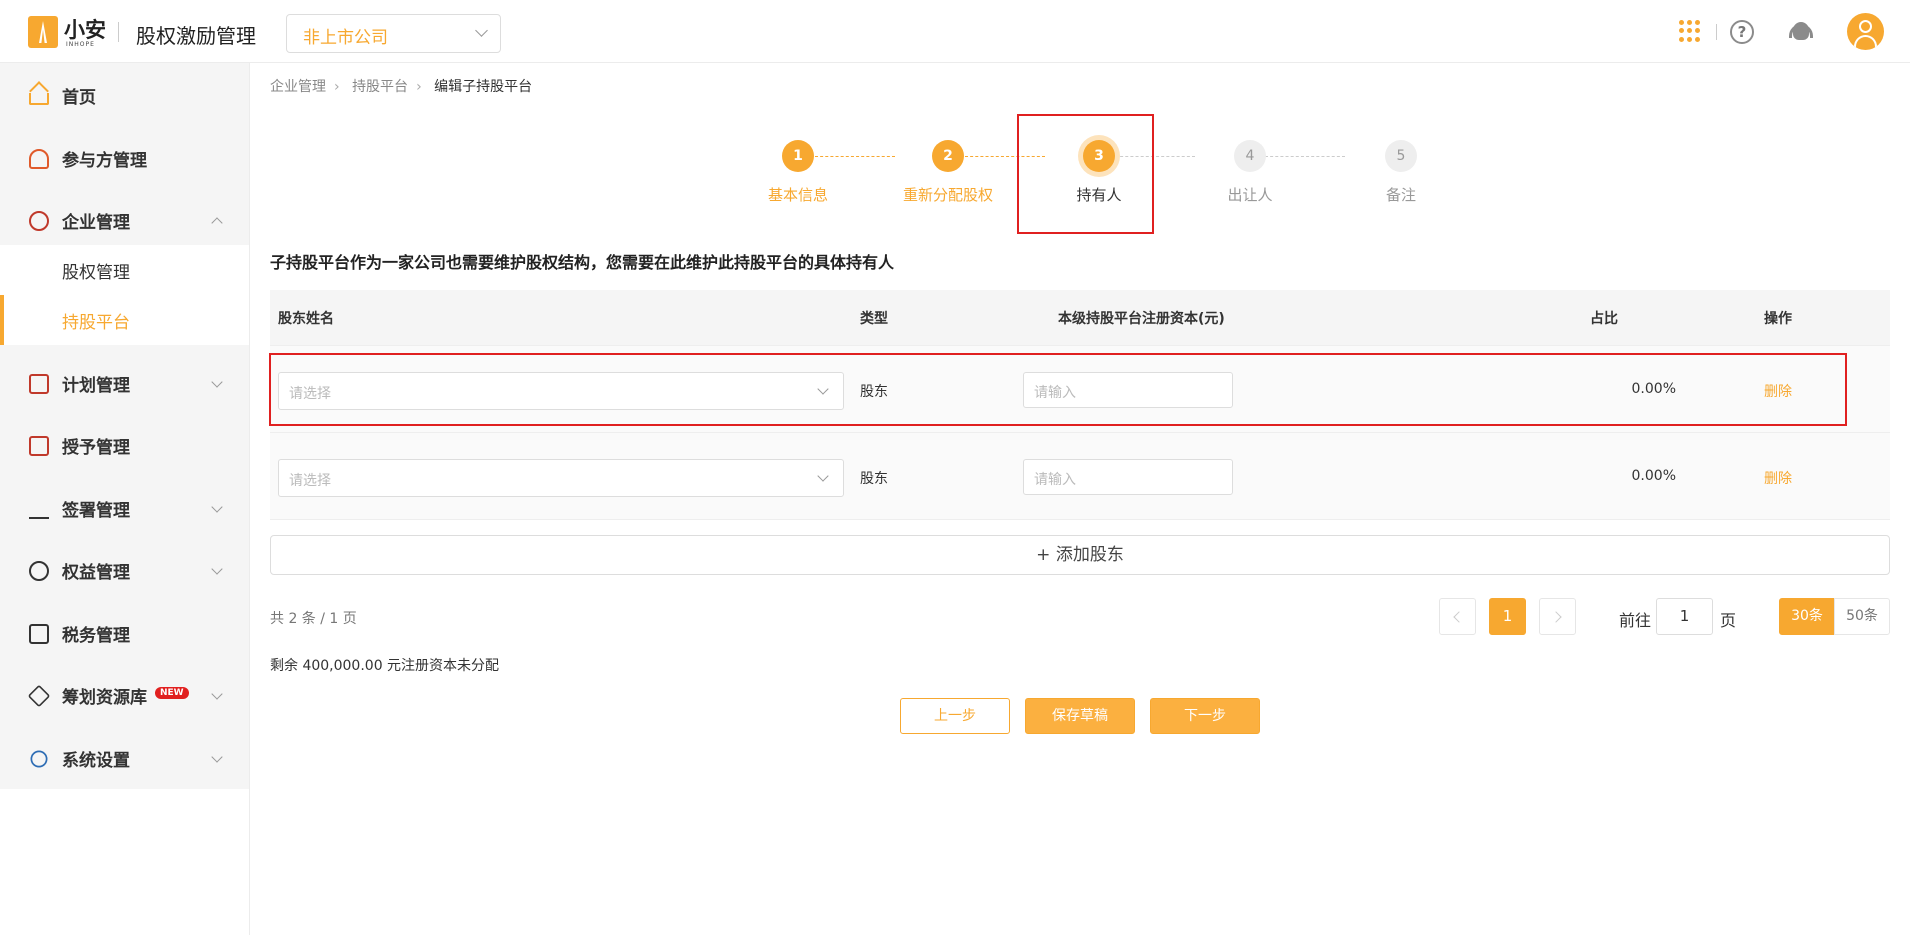 This screenshot has height=935, width=1910. Describe the element at coordinates (1080, 318) in the screenshot. I see `table-header: 股东姓名 类型 本级持股平台注册资本(元) 占比 操作` at that location.